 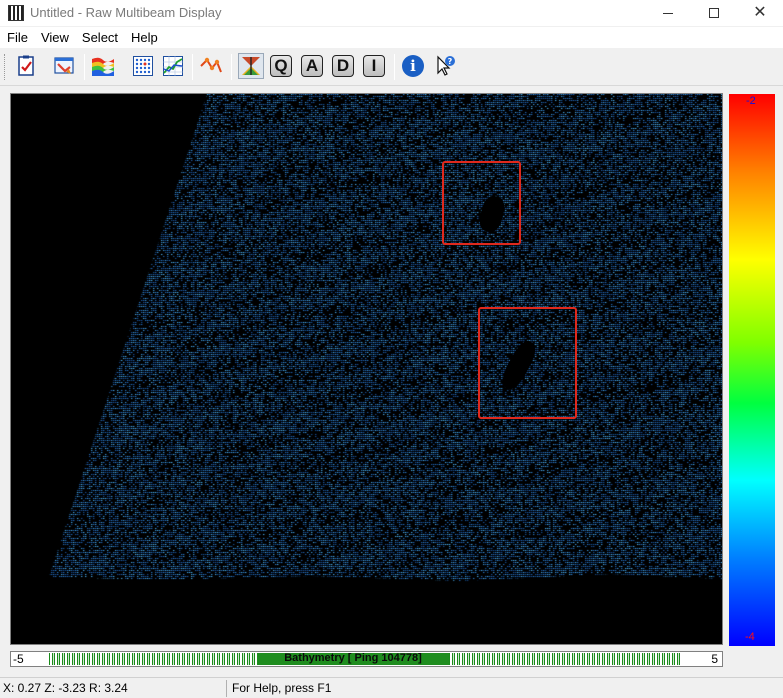 I want to click on toolbar-grip, so click(x=5, y=67).